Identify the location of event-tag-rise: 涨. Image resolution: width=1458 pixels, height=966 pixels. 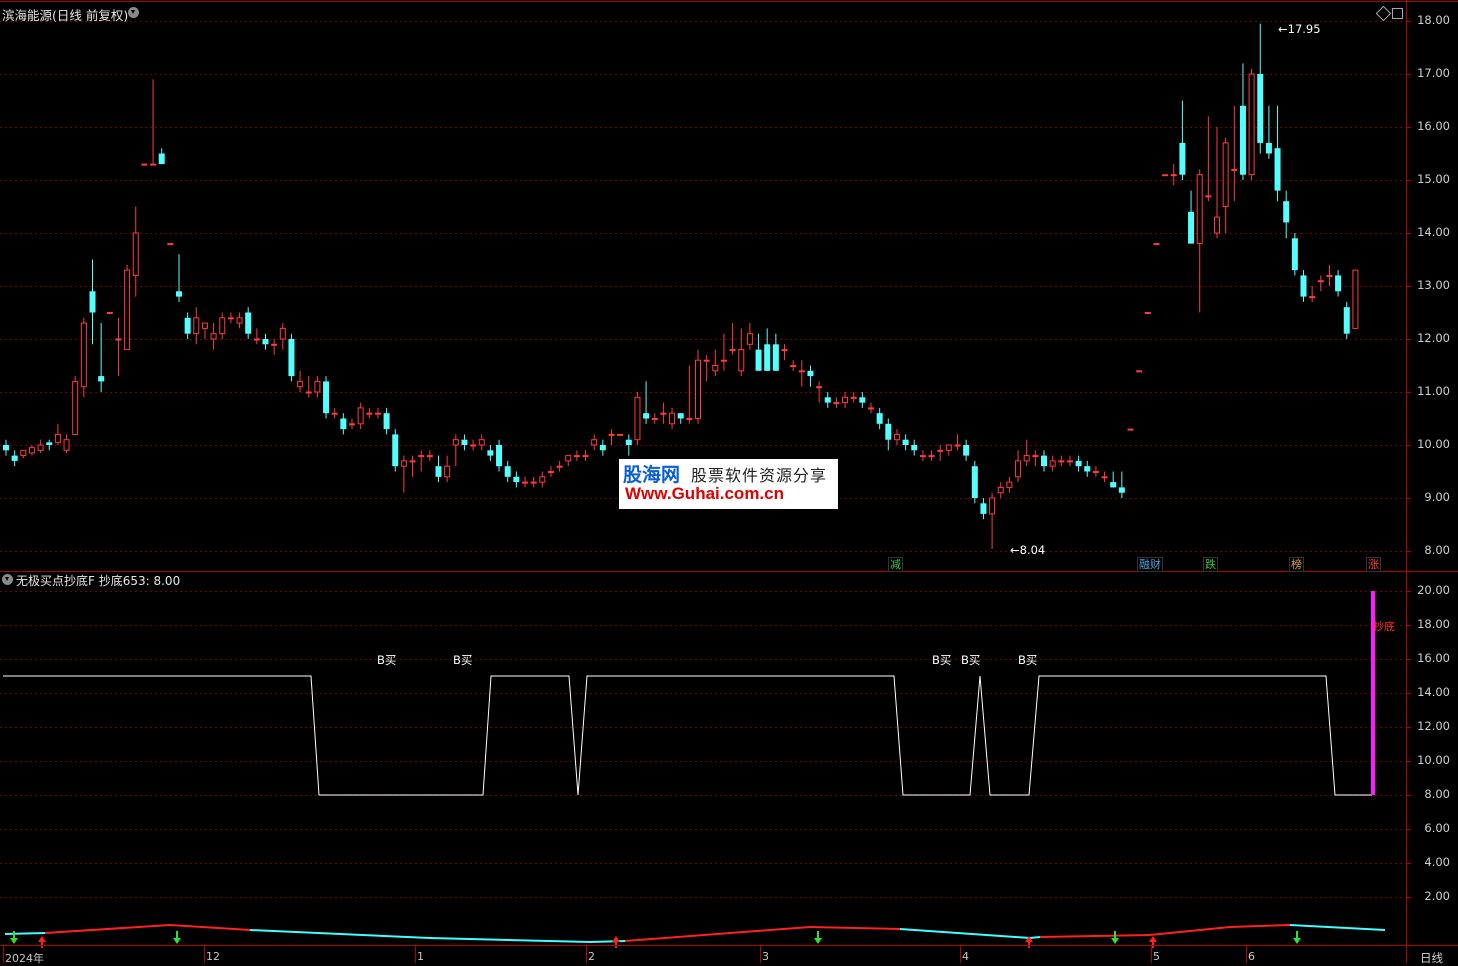
(1373, 564).